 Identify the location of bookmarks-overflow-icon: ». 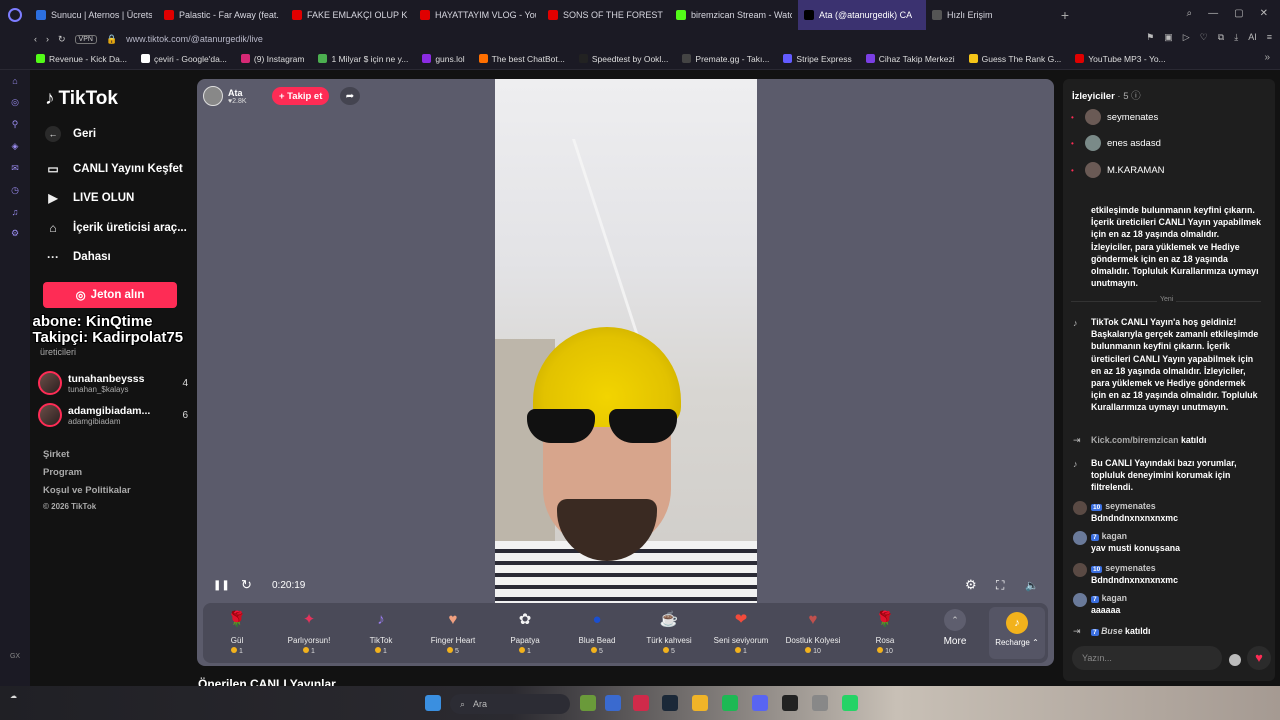
(1267, 57).